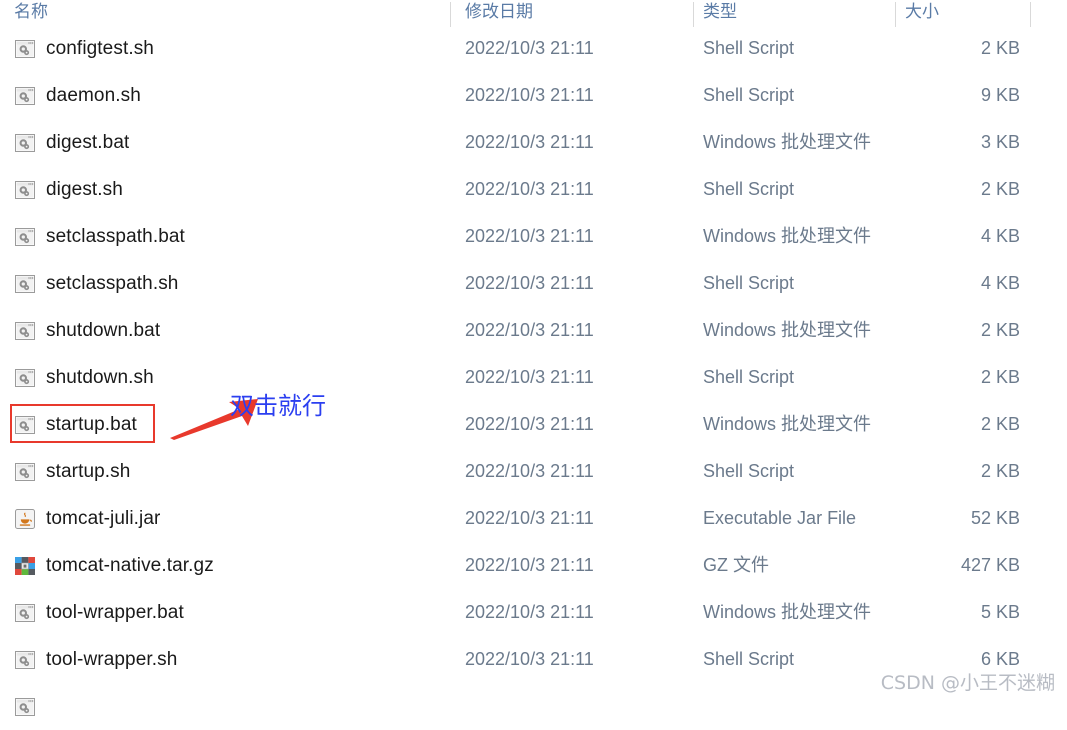 The width and height of the screenshot is (1067, 730). I want to click on column-divider-name-date, so click(450, 14).